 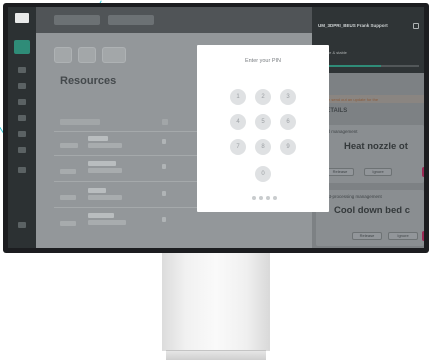 What do you see at coordinates (372, 210) in the screenshot?
I see `section-action: Cool down bed c` at bounding box center [372, 210].